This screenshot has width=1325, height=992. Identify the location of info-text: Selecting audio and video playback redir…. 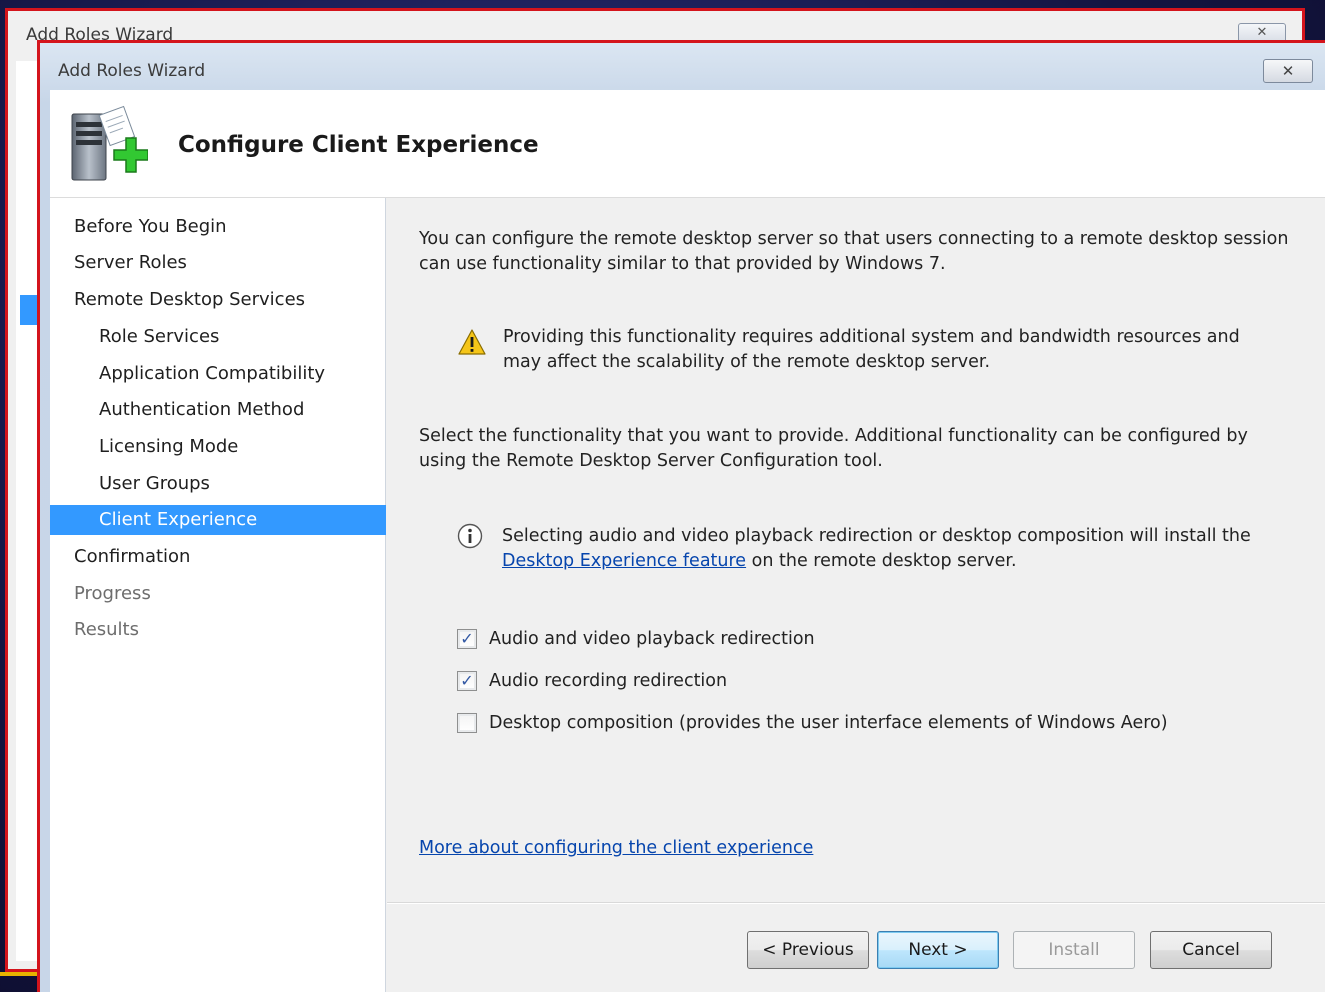
(876, 549).